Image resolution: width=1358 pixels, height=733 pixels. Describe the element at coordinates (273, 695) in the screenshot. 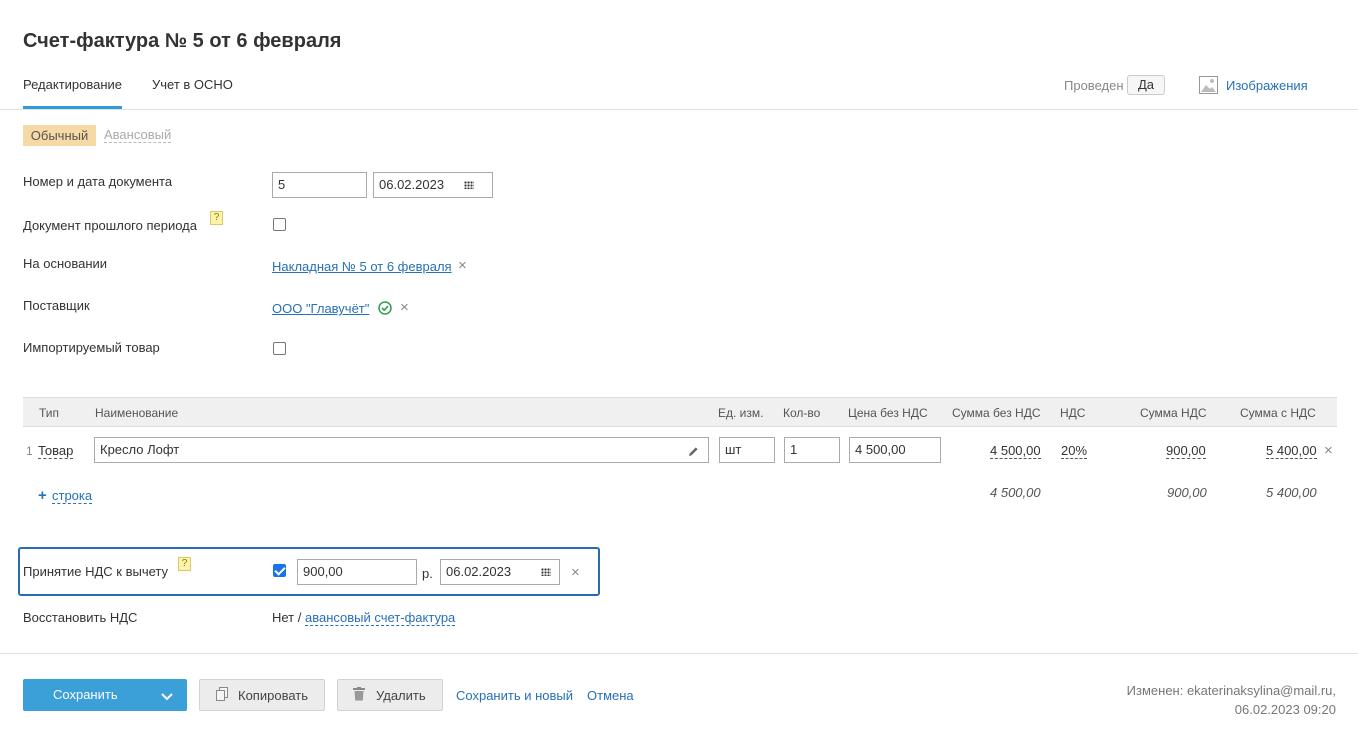

I see `copy-label: Копировать` at that location.